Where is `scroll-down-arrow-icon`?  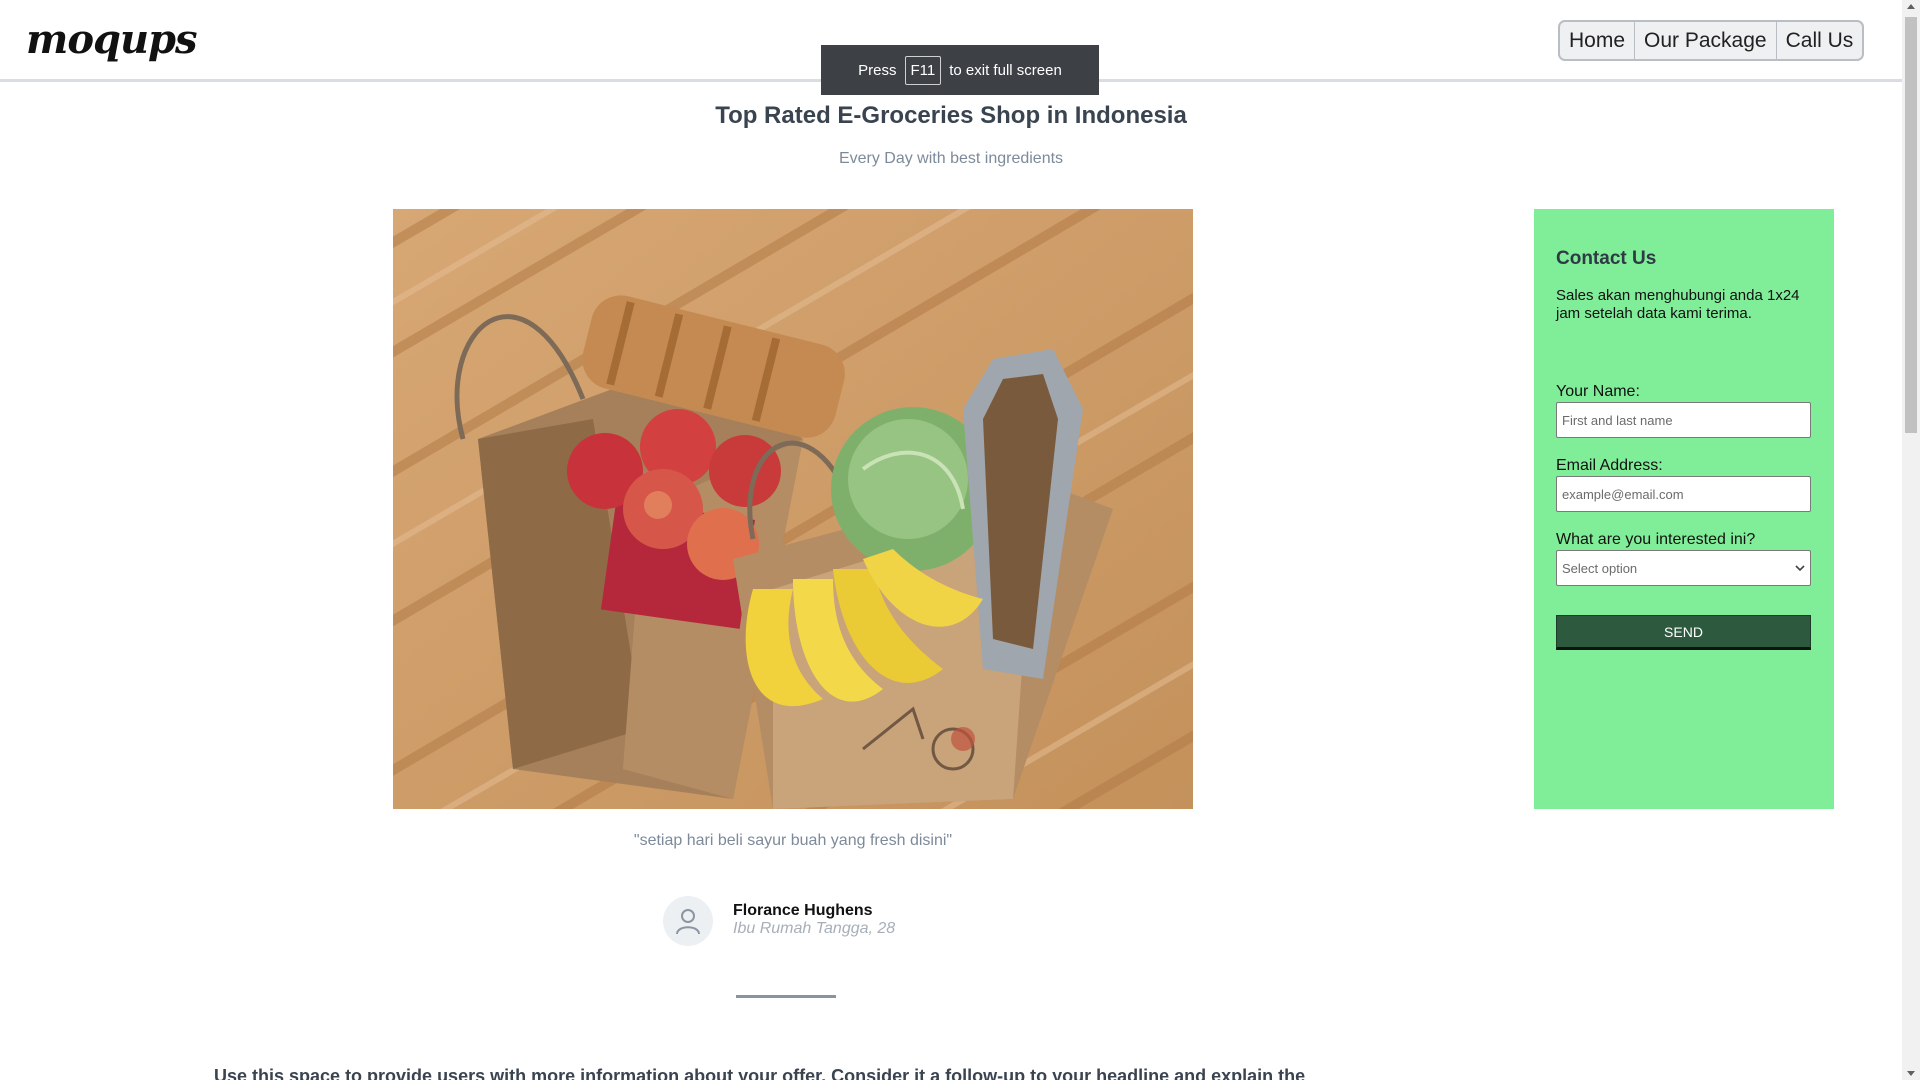
scroll-down-arrow-icon is located at coordinates (1911, 1073).